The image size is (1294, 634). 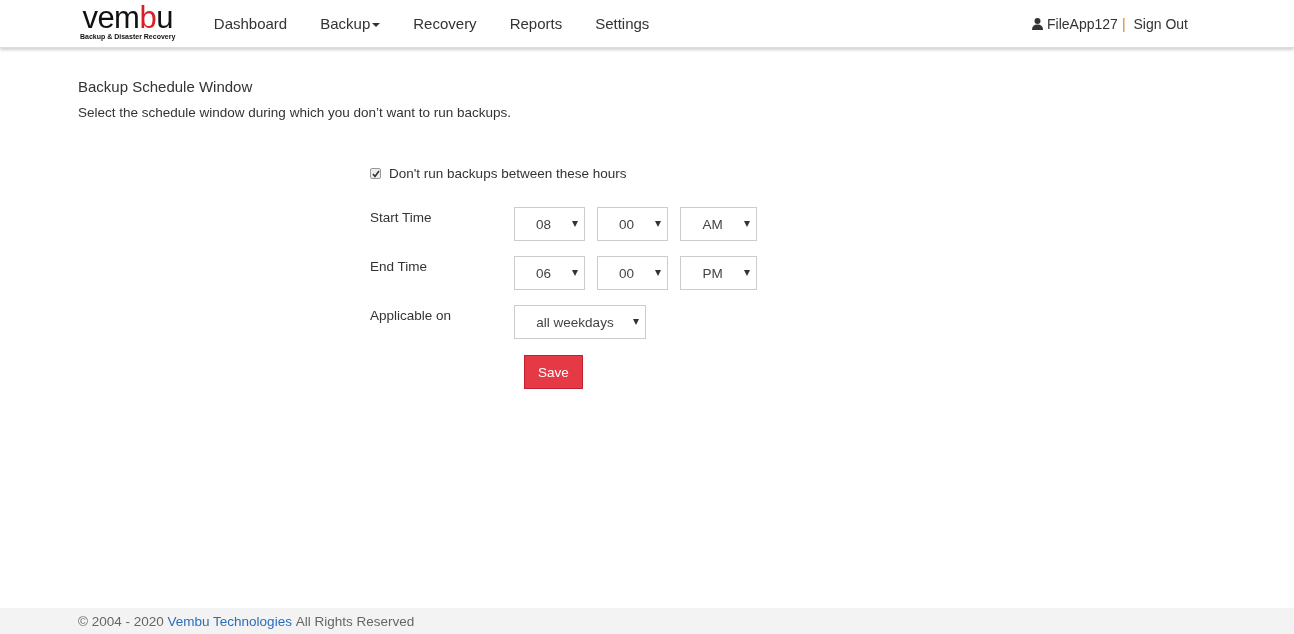 What do you see at coordinates (647, 621) in the screenshot?
I see `footer-text: © 2004 - 2020 Vembu Technologies All Rights Reserved` at bounding box center [647, 621].